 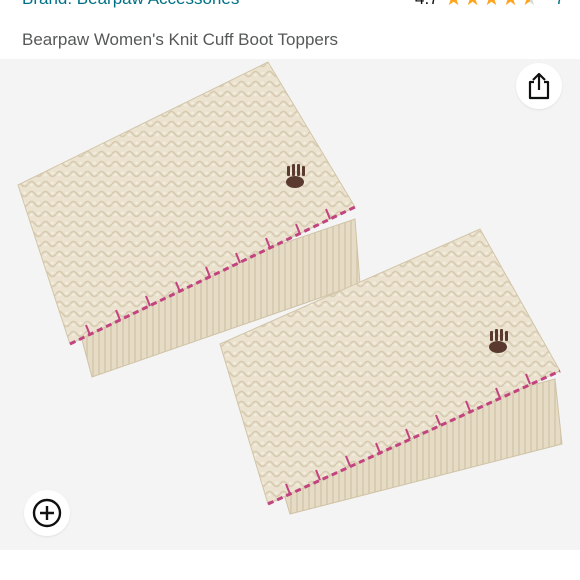 What do you see at coordinates (180, 39) in the screenshot?
I see `product-title: Bearpaw Women's Knit Cuff Boot Toppers` at bounding box center [180, 39].